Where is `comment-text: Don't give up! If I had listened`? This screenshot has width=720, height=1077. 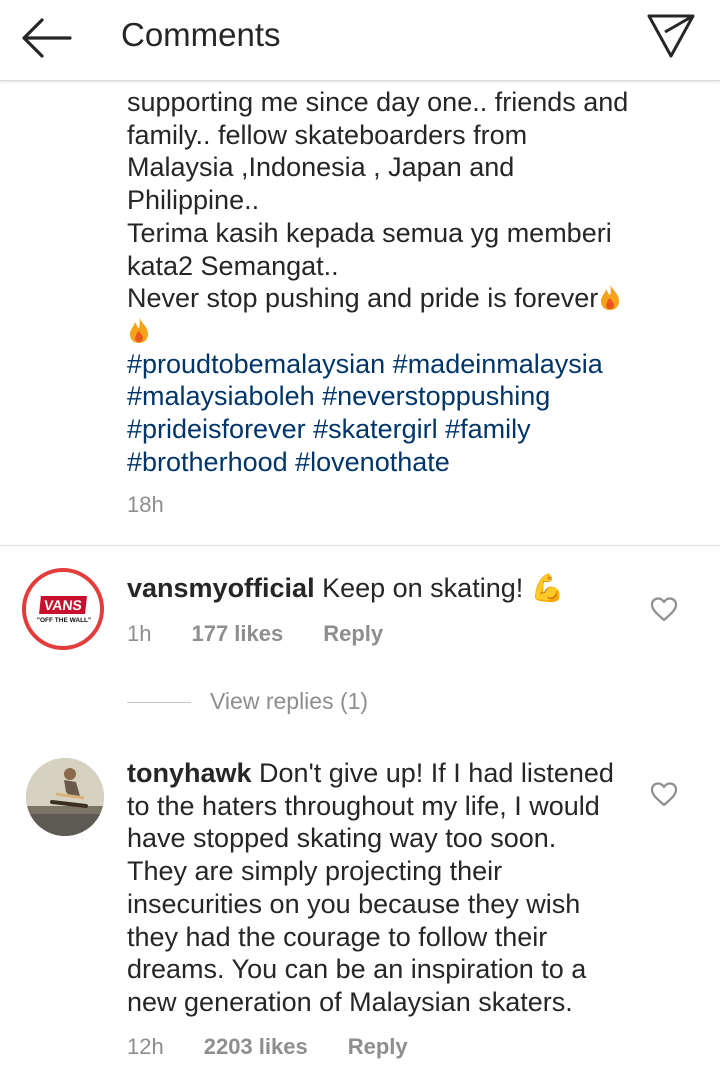
comment-text: Don't give up! If I had listened is located at coordinates (436, 773).